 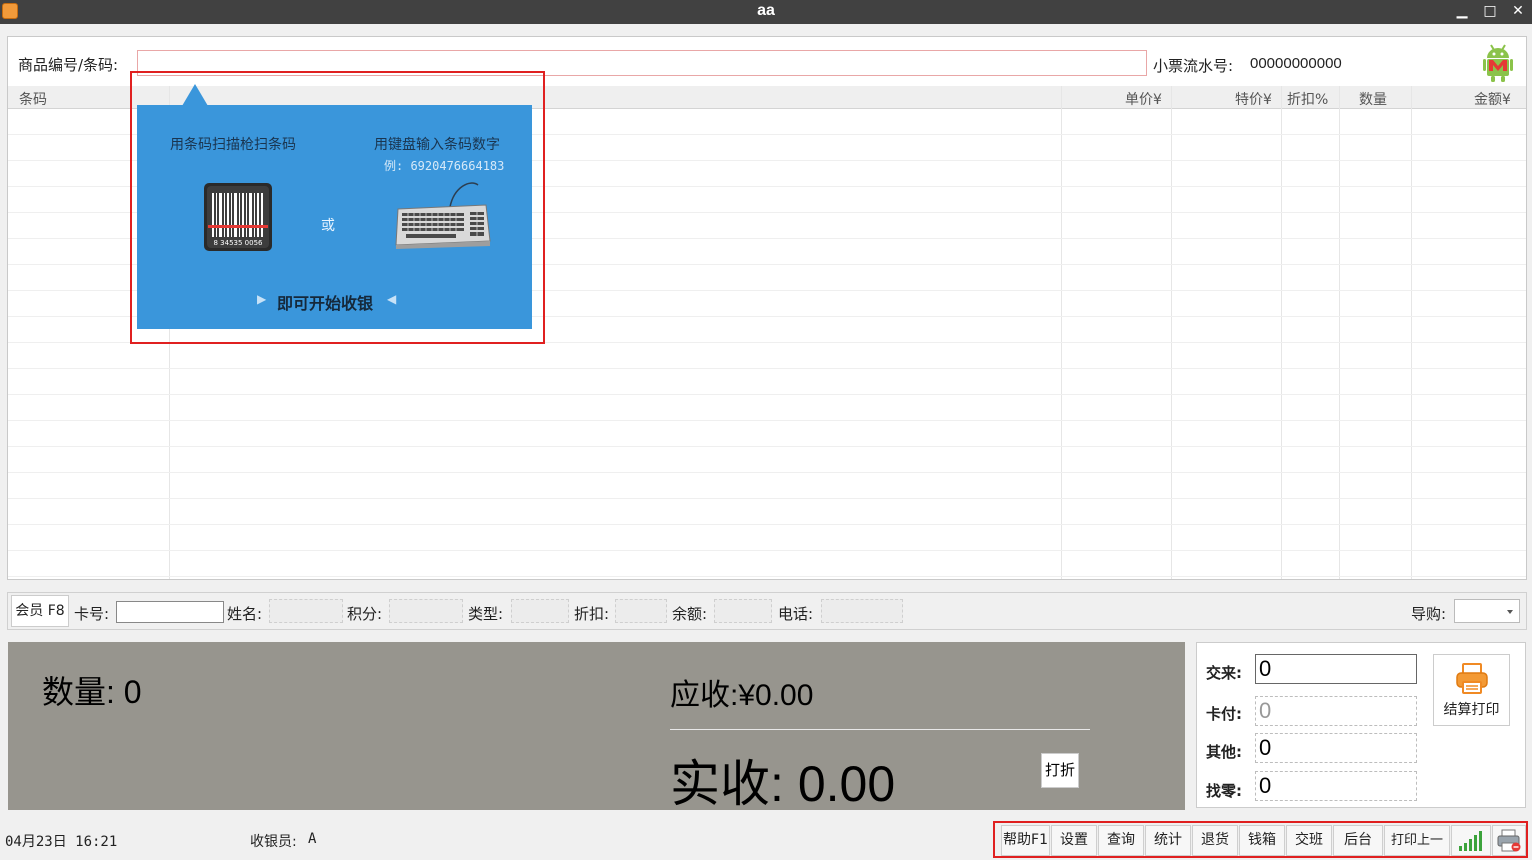 What do you see at coordinates (312, 839) in the screenshot?
I see `cashier-name: A` at bounding box center [312, 839].